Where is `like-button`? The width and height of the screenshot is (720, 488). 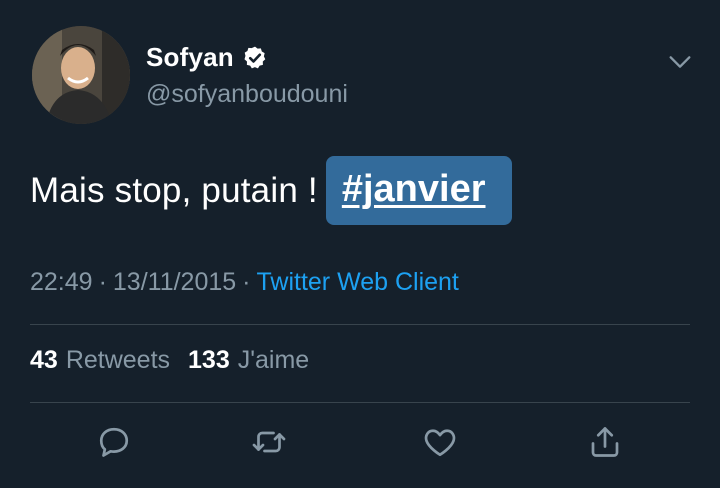 like-button is located at coordinates (440, 442).